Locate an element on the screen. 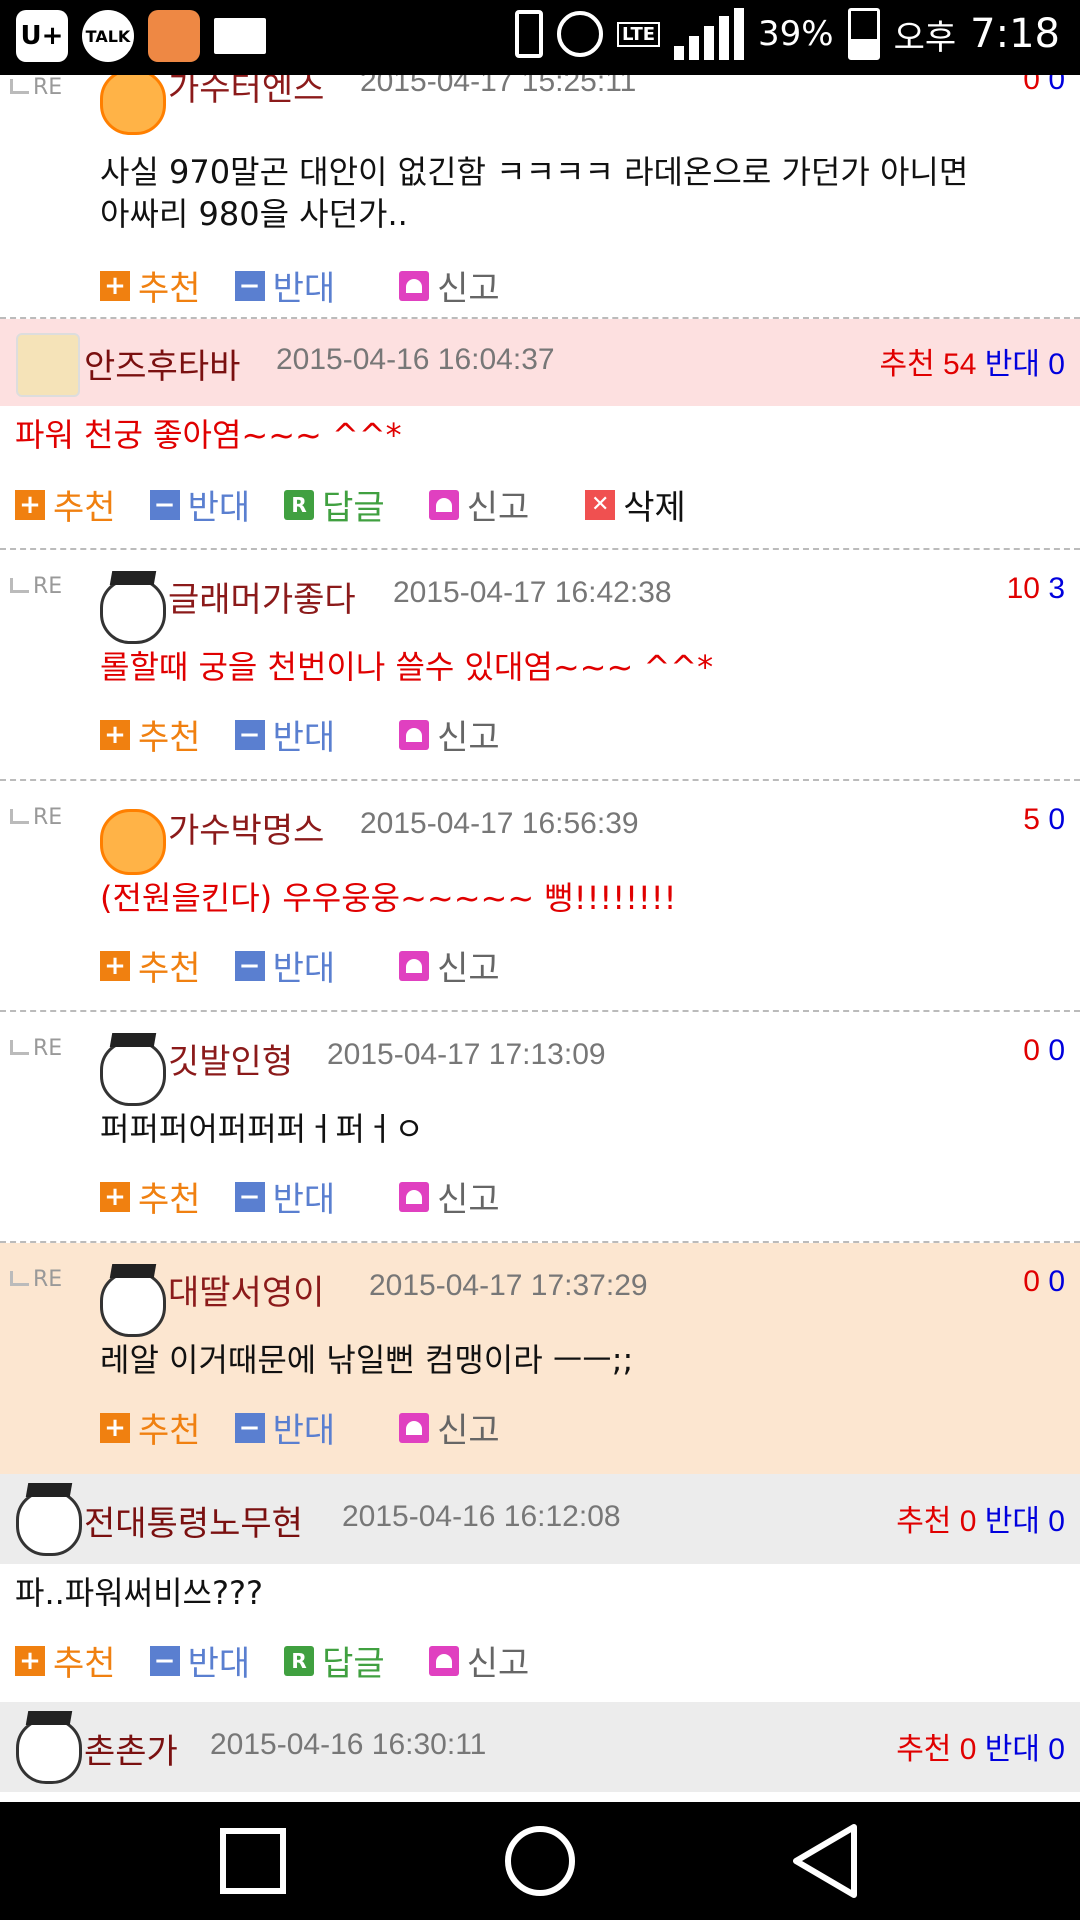 Image resolution: width=1080 pixels, height=1920 pixels. clock: 7:18 is located at coordinates (1015, 34).